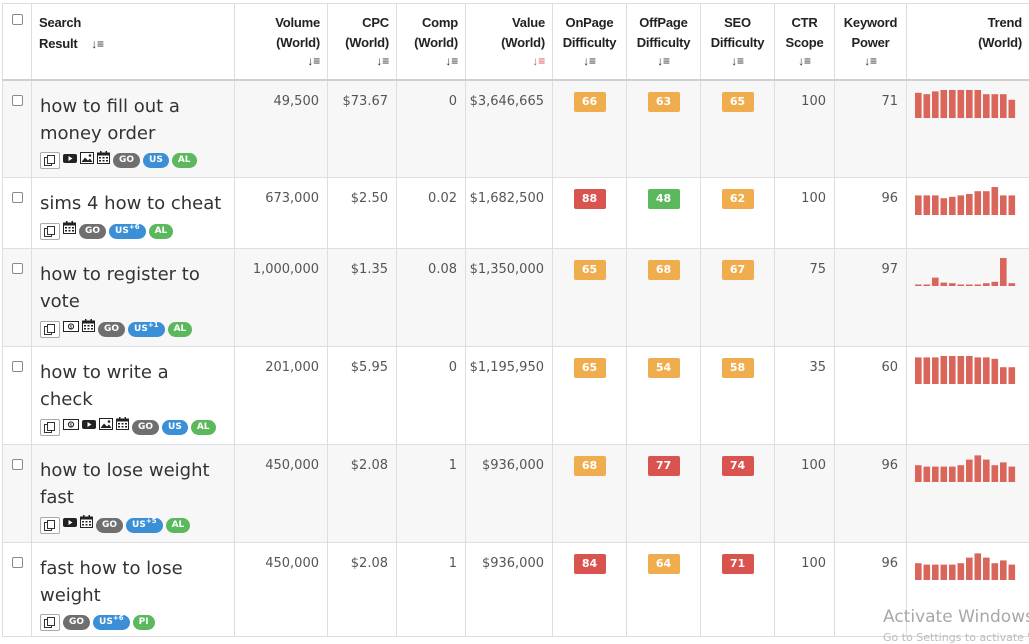 The image size is (1029, 644). Describe the element at coordinates (133, 288) in the screenshot. I see `keyword-link: how to register tovote` at that location.